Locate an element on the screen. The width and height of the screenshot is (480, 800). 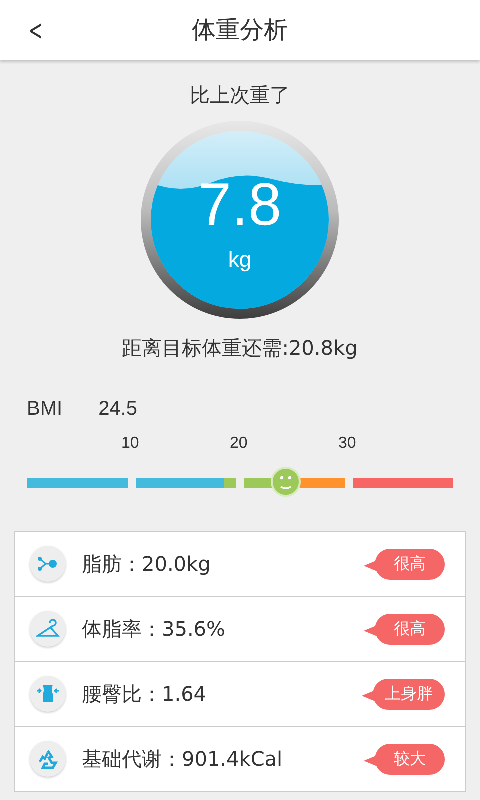
weight-unit: kg is located at coordinates (240, 260).